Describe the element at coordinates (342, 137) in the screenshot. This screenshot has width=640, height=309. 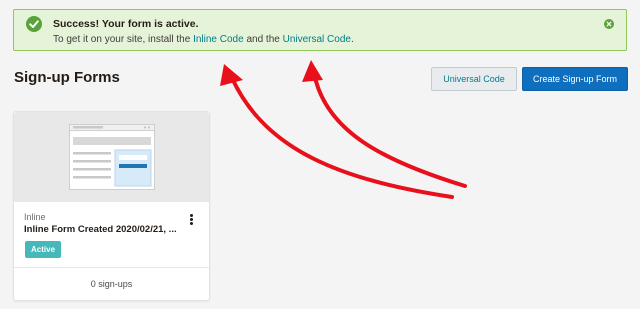
I see `arrow-to-inline-code` at that location.